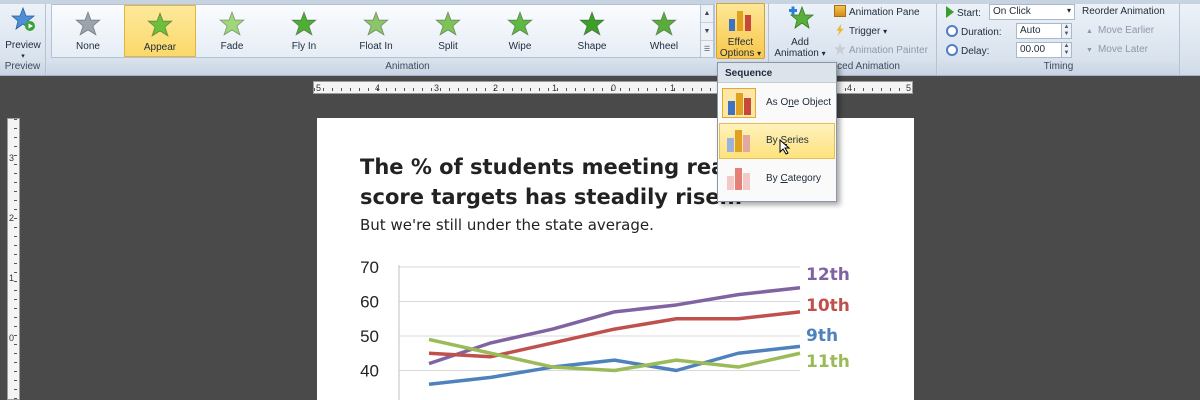  Describe the element at coordinates (1117, 53) in the screenshot. I see `move-later-button: ▼ Move Later` at that location.